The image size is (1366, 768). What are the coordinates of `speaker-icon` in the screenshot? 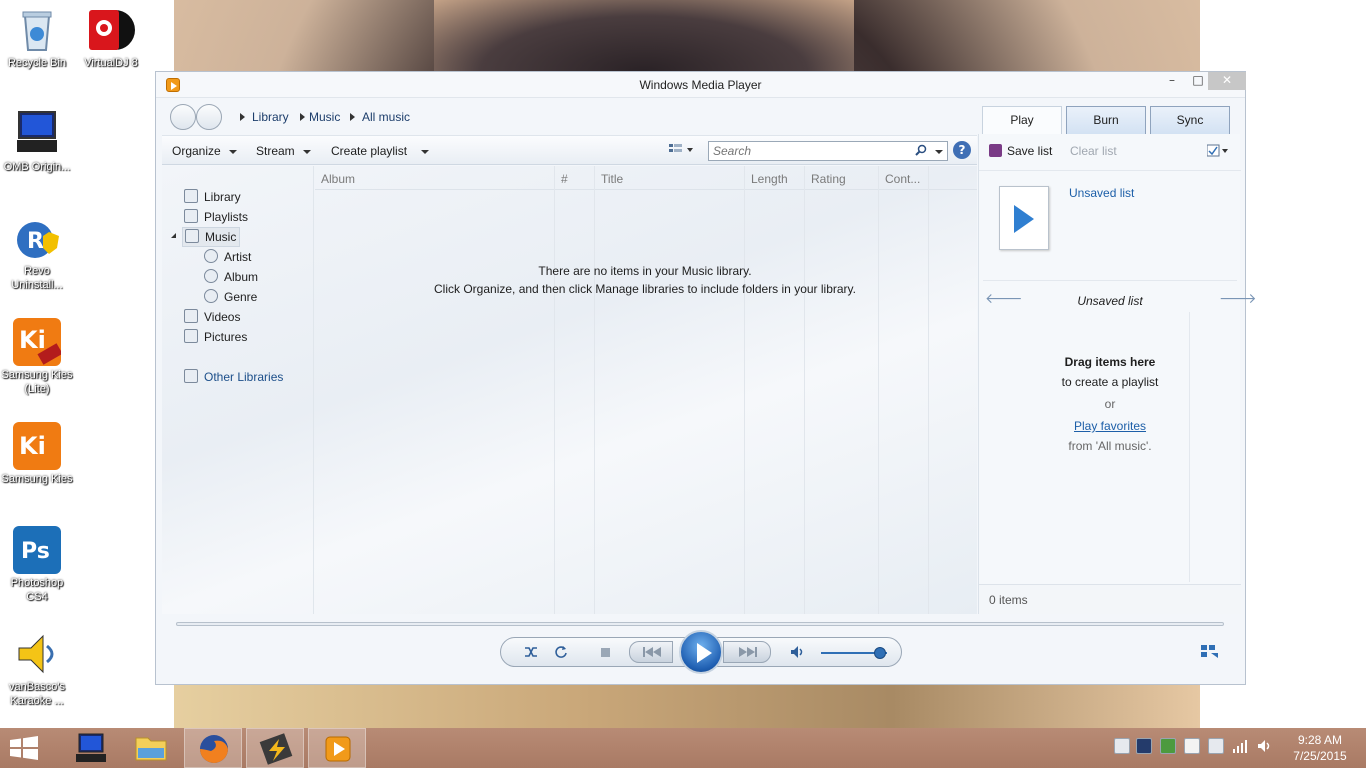 It's located at (1264, 746).